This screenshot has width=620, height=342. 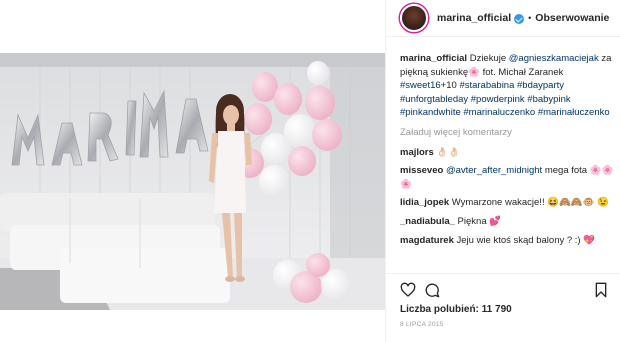 What do you see at coordinates (450, 86) in the screenshot?
I see `caption-text-3: +10` at bounding box center [450, 86].